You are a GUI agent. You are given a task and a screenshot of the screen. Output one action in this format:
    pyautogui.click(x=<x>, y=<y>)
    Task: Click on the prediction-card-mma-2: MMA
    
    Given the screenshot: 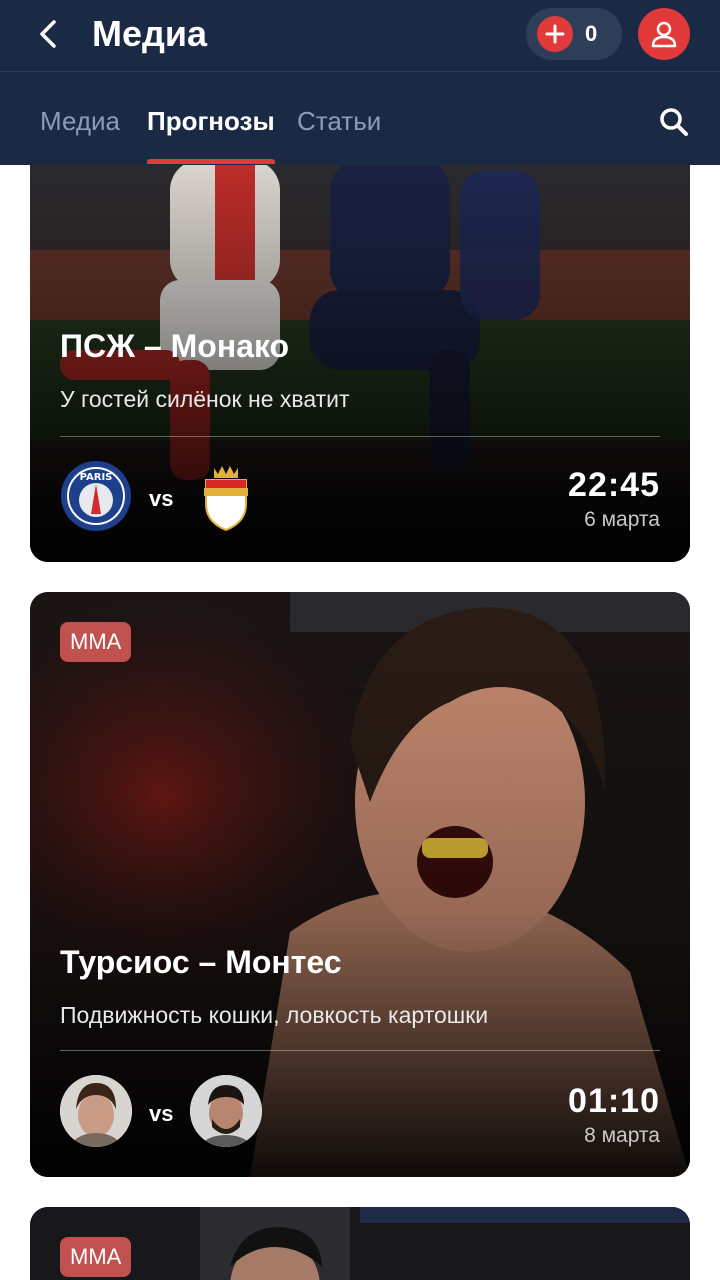 What is the action you would take?
    pyautogui.click(x=360, y=1243)
    